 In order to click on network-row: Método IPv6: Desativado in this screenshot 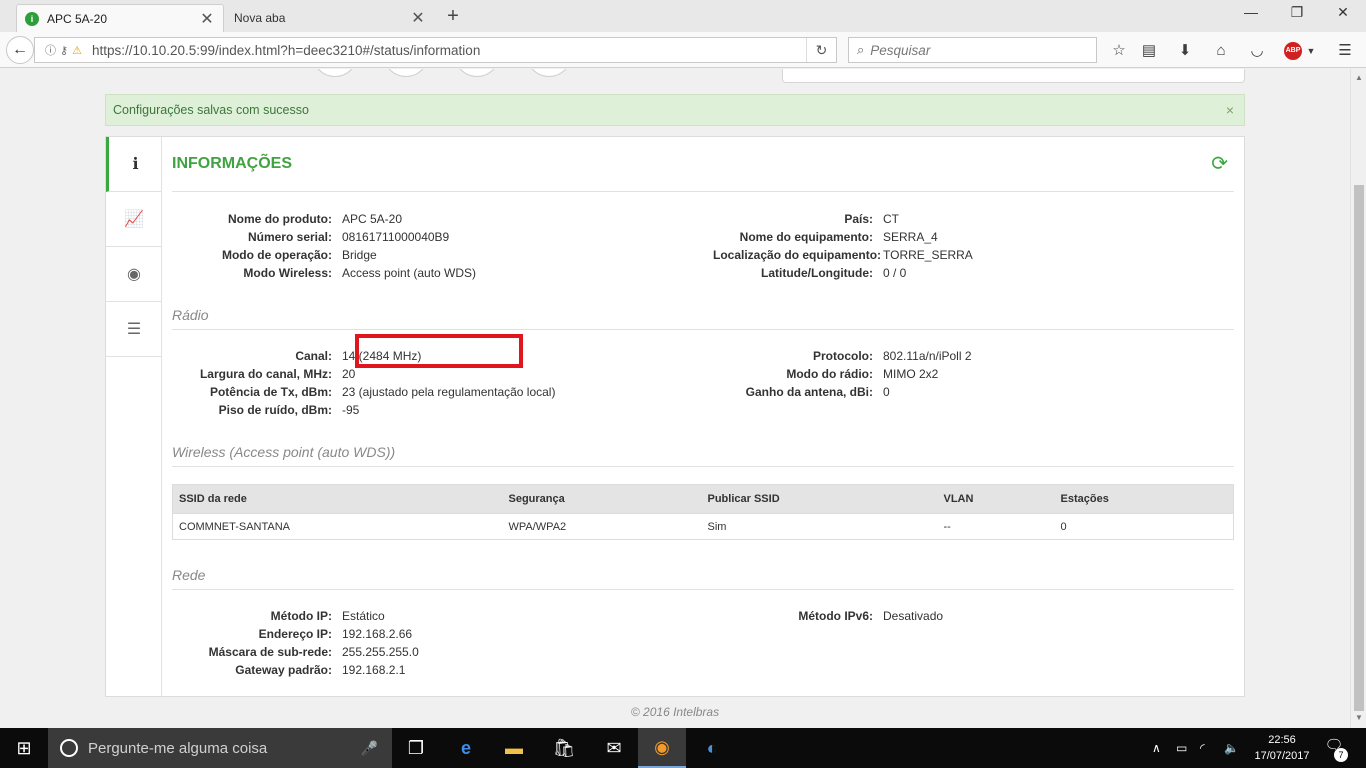, I will do `click(871, 616)`.